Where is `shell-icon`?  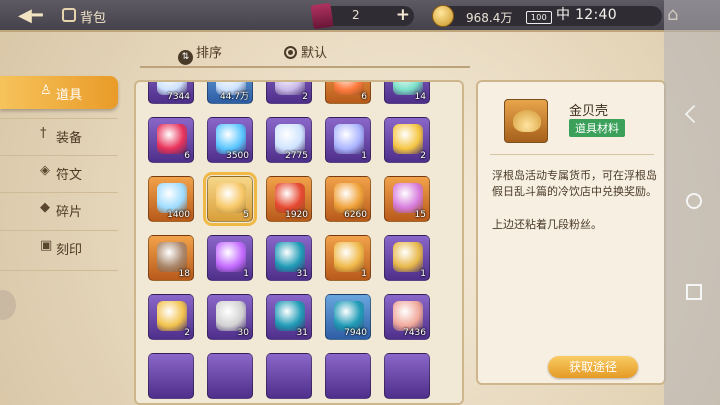
shell-icon is located at coordinates (231, 198).